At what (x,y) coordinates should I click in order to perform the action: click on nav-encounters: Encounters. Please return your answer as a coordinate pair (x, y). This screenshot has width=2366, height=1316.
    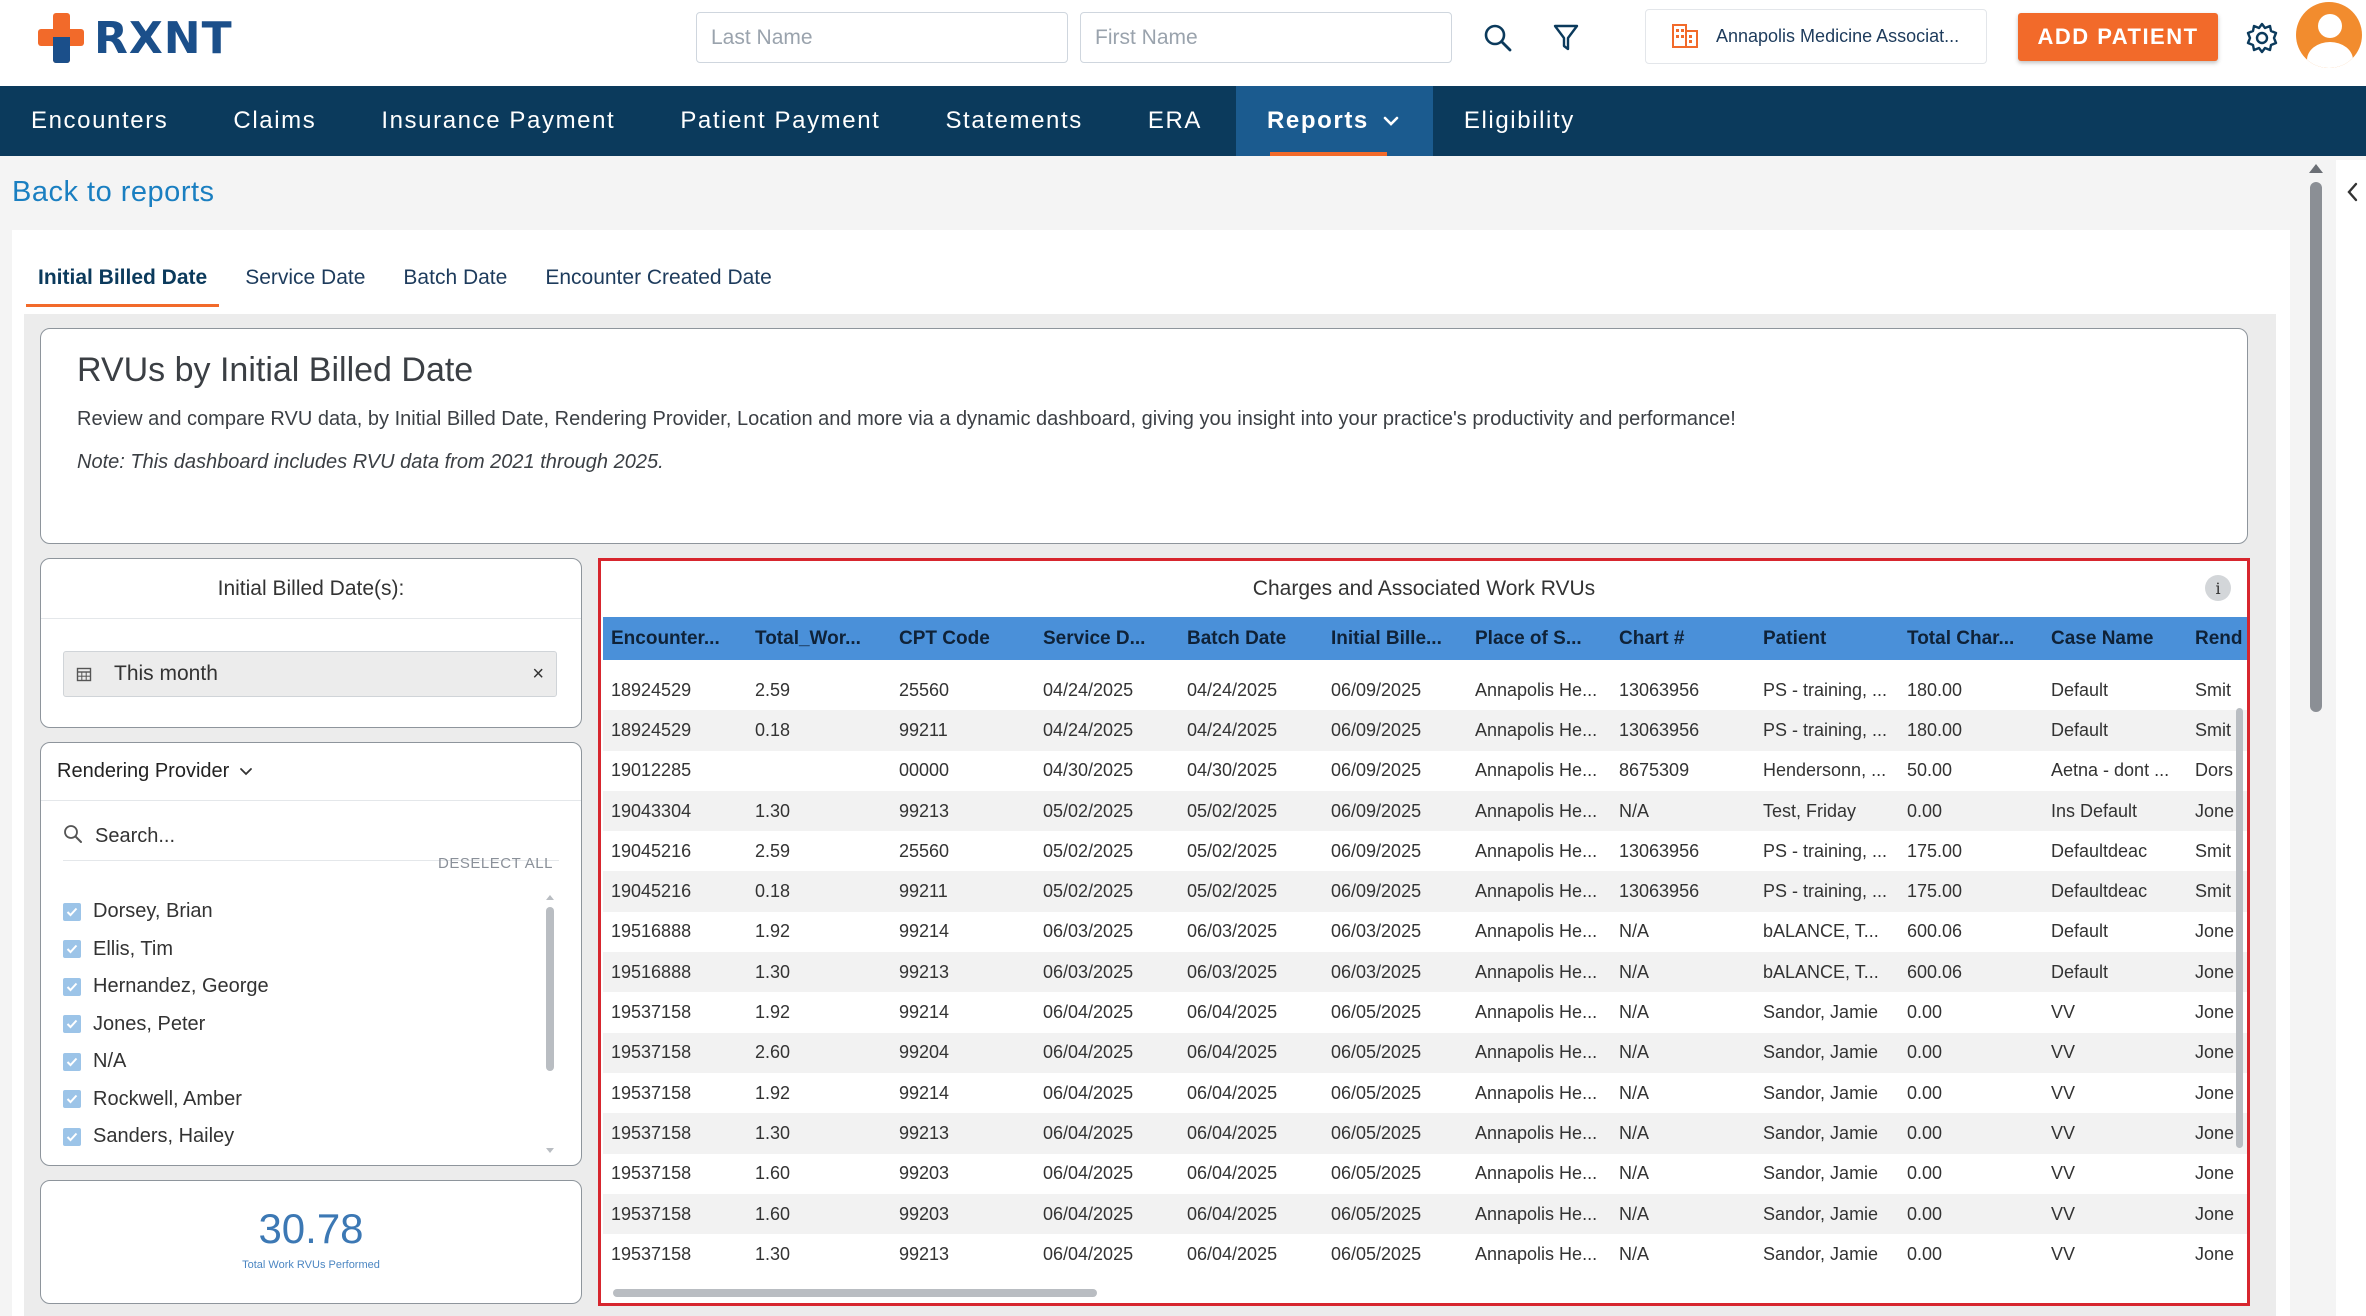
    Looking at the image, I should click on (101, 121).